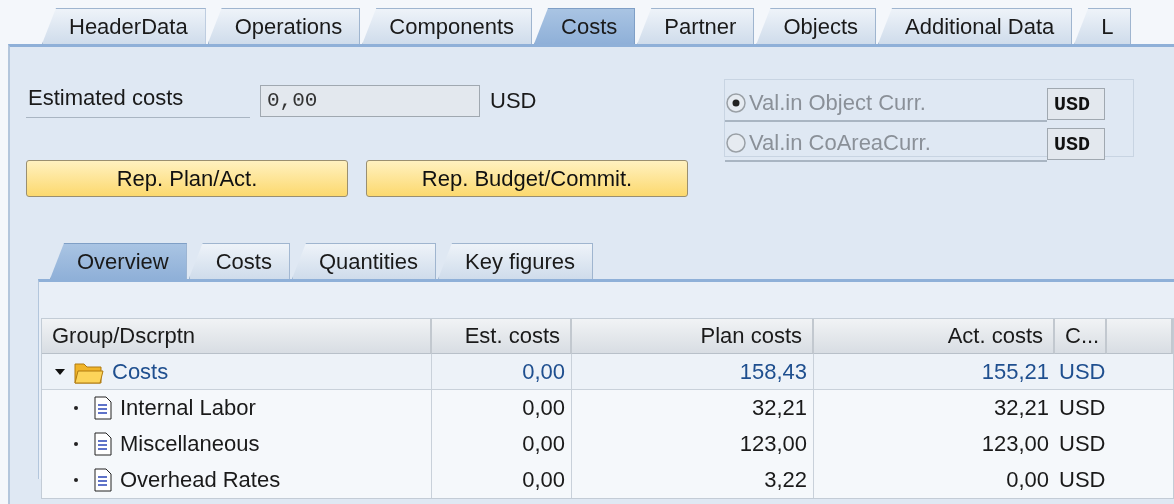 This screenshot has width=1174, height=504. I want to click on tab: Quantities, so click(363, 261).